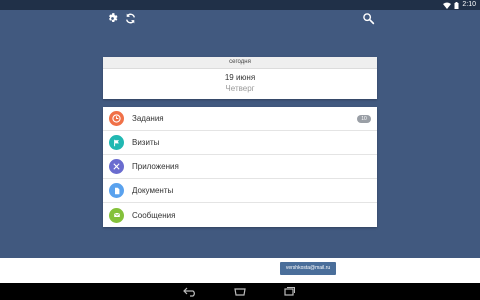  Describe the element at coordinates (364, 119) in the screenshot. I see `count-badge: 10` at that location.